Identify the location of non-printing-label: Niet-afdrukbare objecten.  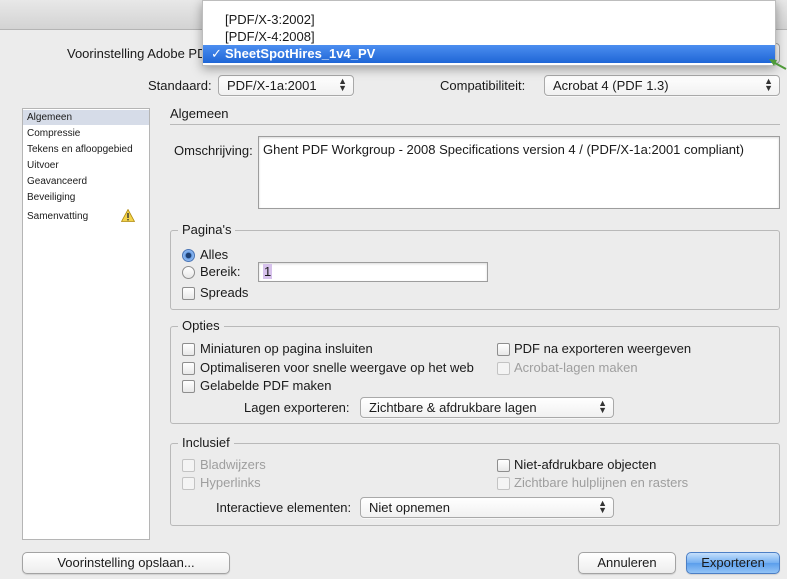
(585, 464).